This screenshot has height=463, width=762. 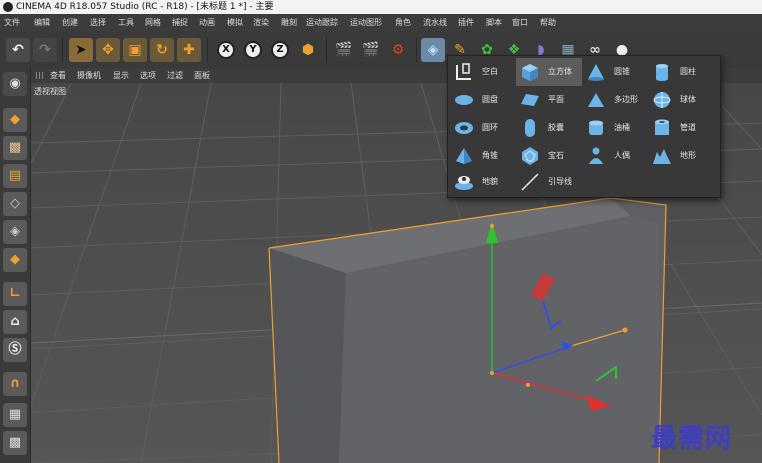 What do you see at coordinates (662, 127) in the screenshot?
I see `tube-icon` at bounding box center [662, 127].